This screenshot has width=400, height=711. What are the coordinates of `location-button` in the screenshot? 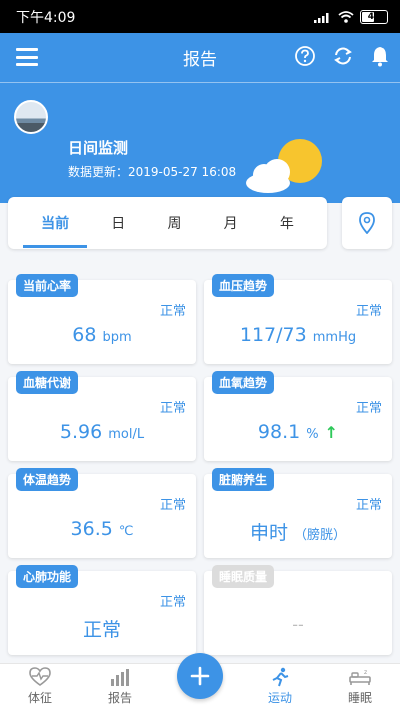 It's located at (367, 223).